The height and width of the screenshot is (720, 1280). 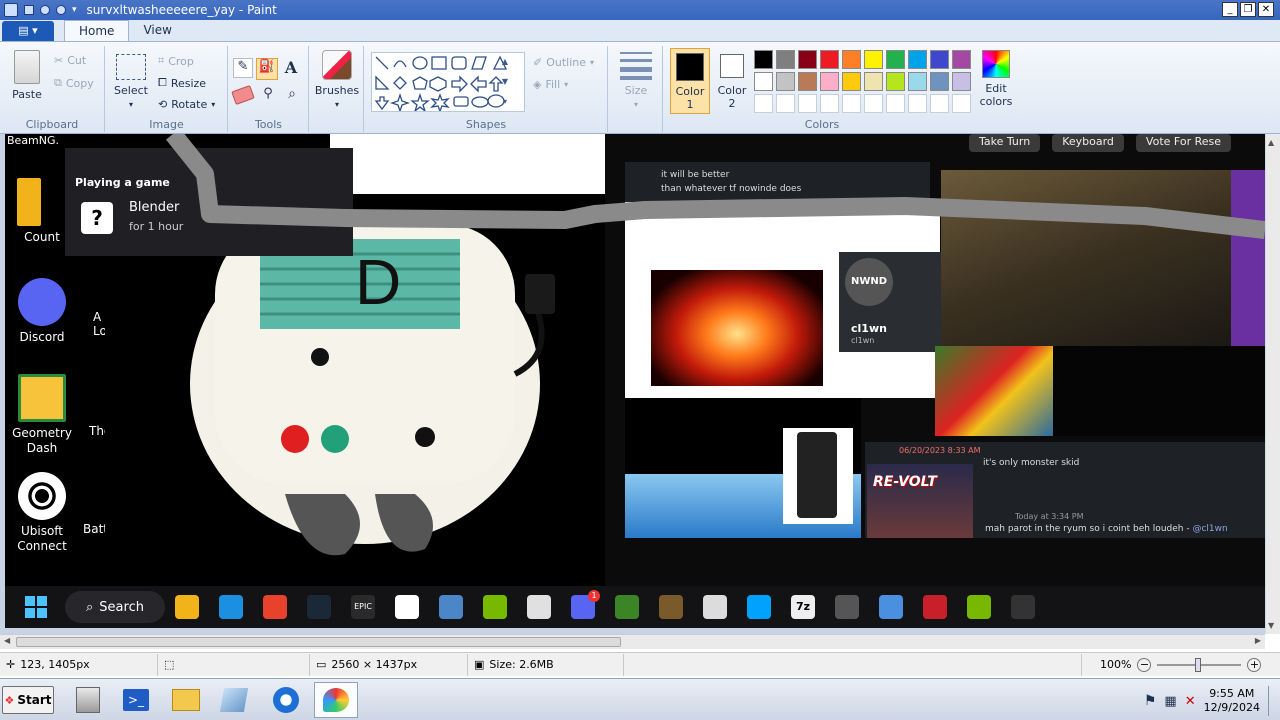 What do you see at coordinates (115, 607) in the screenshot?
I see `win11-search-box: ⌕ Search` at bounding box center [115, 607].